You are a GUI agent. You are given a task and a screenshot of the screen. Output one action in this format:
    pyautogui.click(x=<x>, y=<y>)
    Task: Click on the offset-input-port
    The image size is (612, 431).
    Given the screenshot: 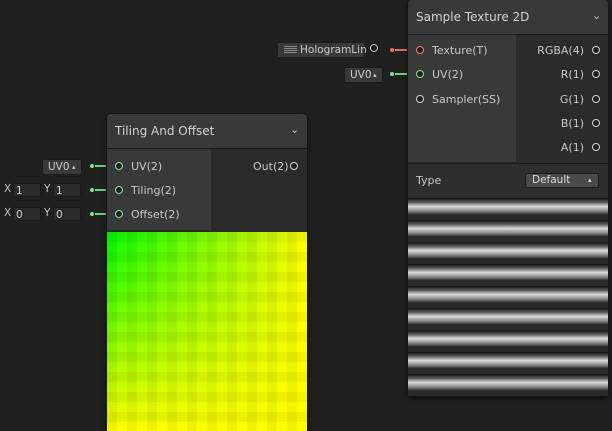 What is the action you would take?
    pyautogui.click(x=119, y=214)
    